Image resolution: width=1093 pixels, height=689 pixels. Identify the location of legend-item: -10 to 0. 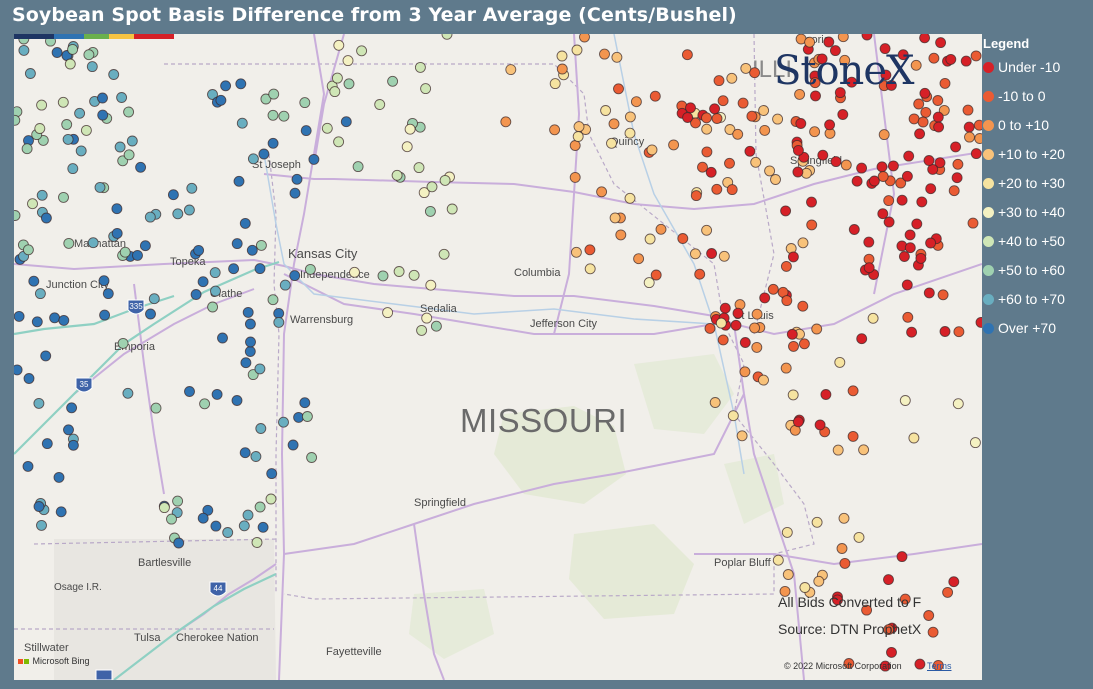
(1037, 102).